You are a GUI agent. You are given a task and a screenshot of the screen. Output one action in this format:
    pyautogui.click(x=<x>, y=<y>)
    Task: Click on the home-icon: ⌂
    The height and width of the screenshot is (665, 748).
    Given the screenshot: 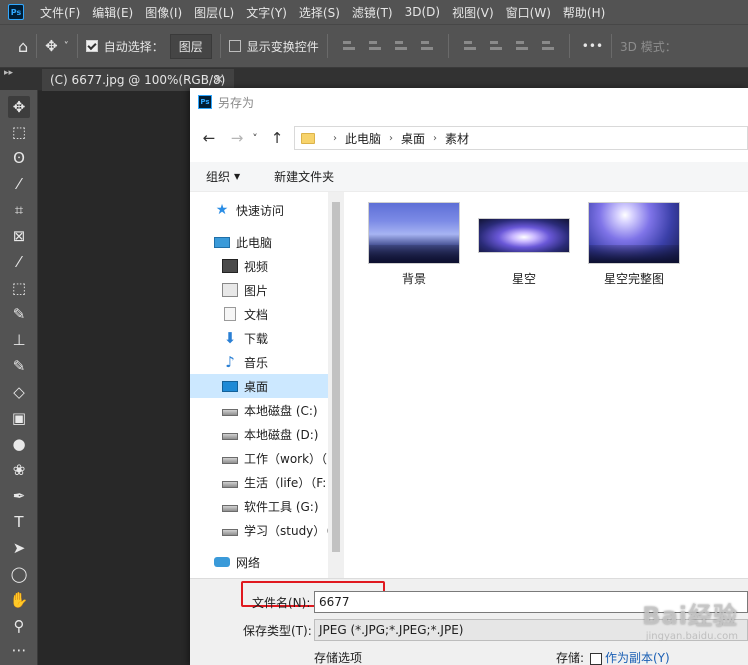 What is the action you would take?
    pyautogui.click(x=23, y=46)
    